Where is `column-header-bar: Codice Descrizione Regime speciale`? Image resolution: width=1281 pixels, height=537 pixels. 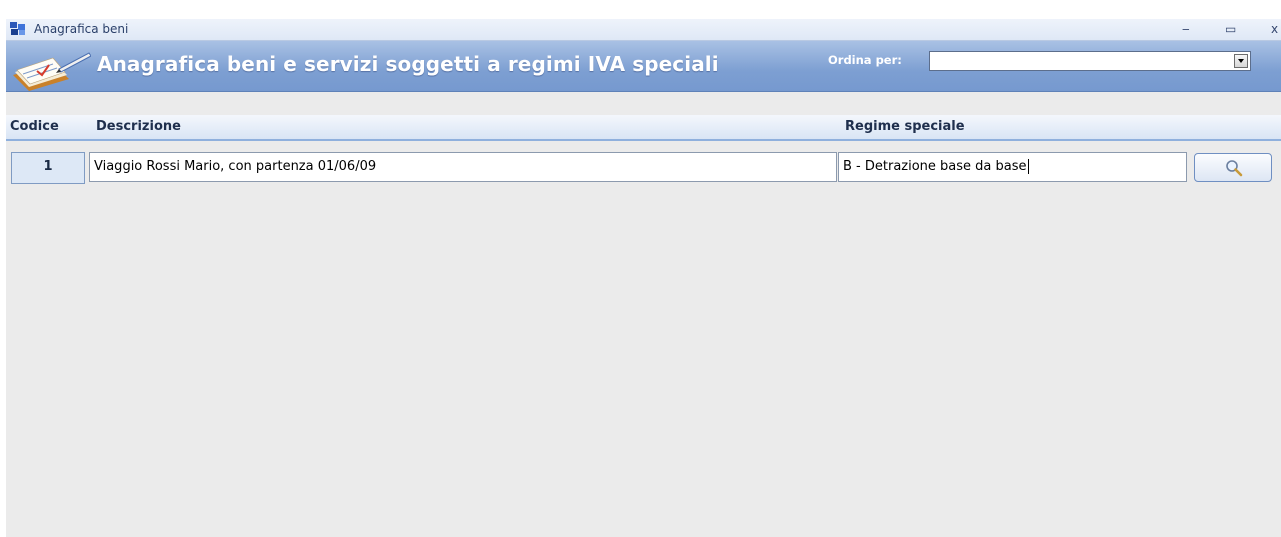
column-header-bar: Codice Descrizione Regime speciale is located at coordinates (643, 128).